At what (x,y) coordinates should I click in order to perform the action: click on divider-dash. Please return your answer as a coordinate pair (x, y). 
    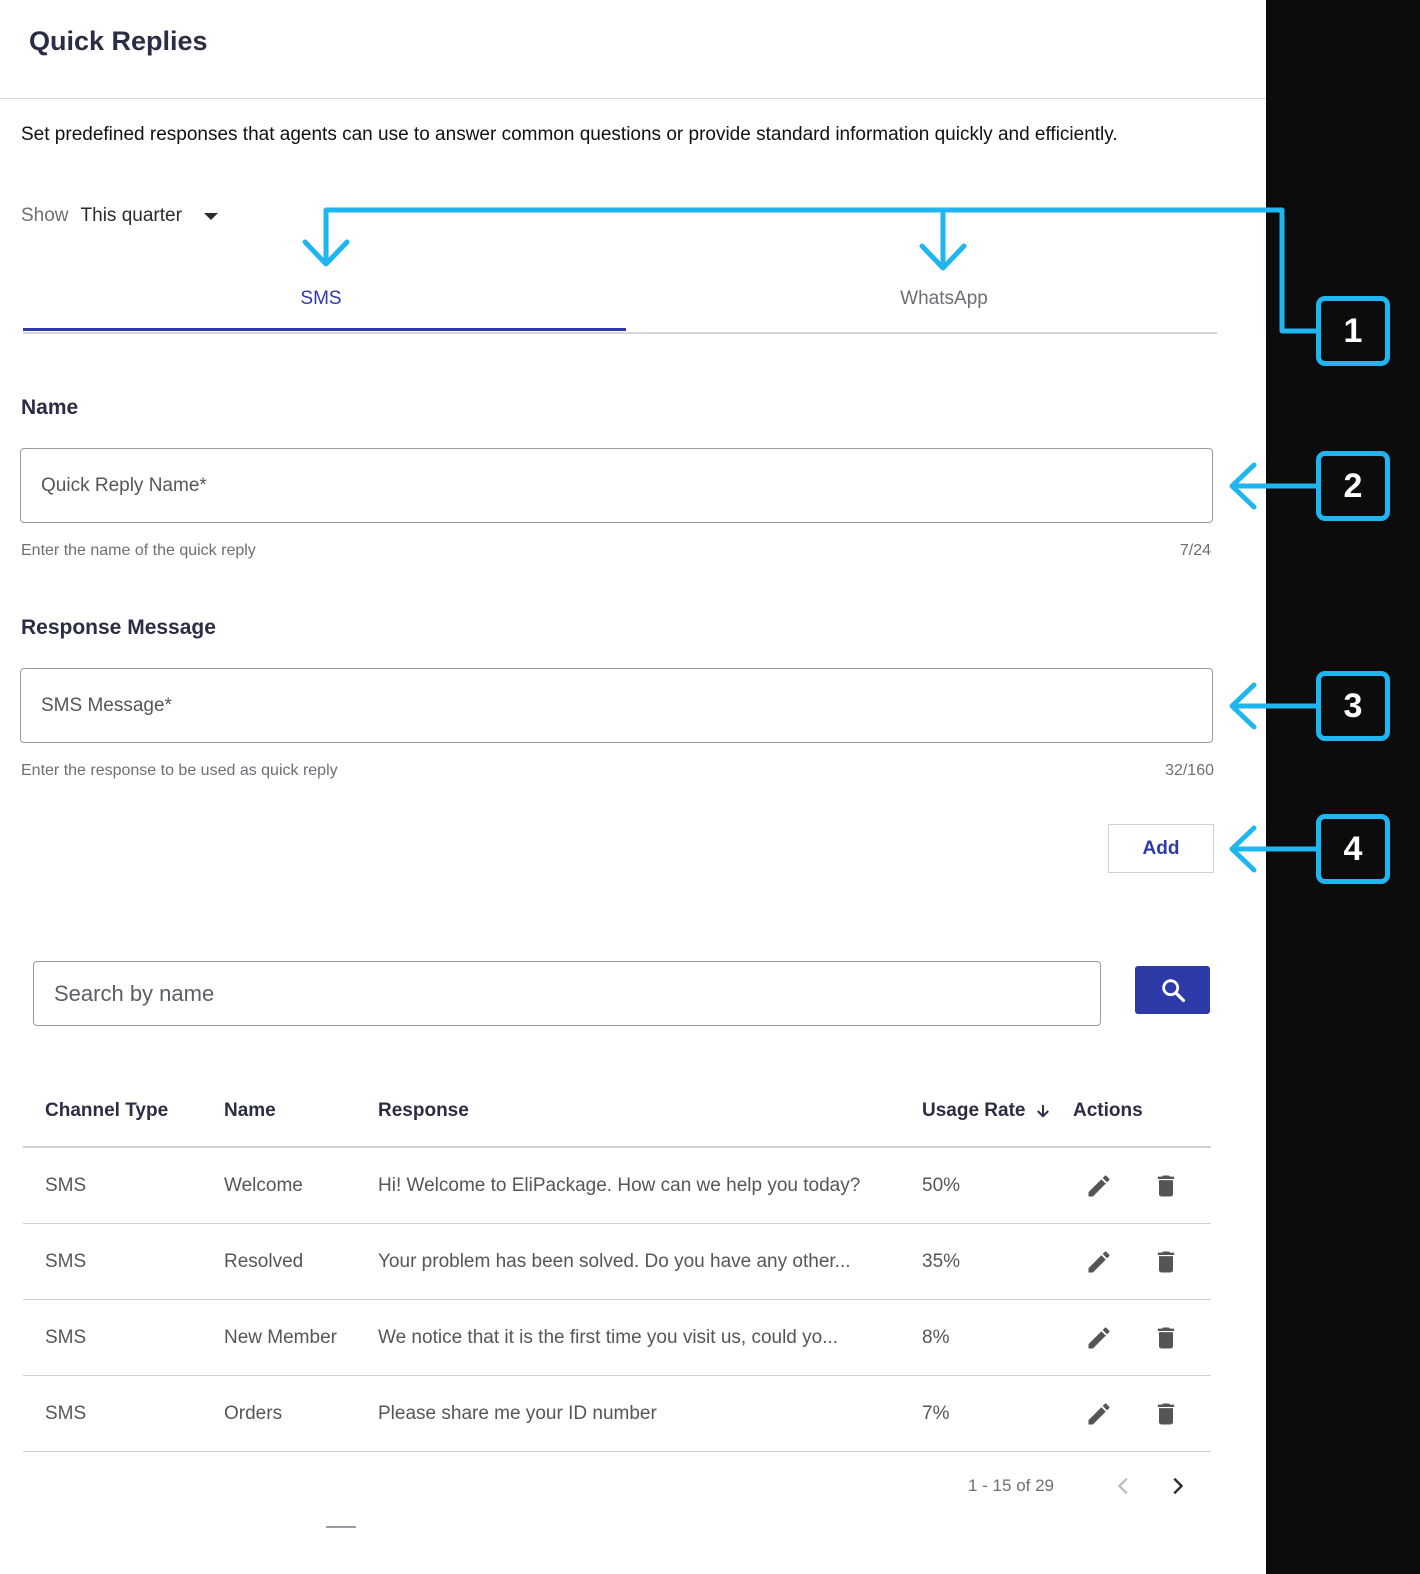
    Looking at the image, I should click on (341, 1527).